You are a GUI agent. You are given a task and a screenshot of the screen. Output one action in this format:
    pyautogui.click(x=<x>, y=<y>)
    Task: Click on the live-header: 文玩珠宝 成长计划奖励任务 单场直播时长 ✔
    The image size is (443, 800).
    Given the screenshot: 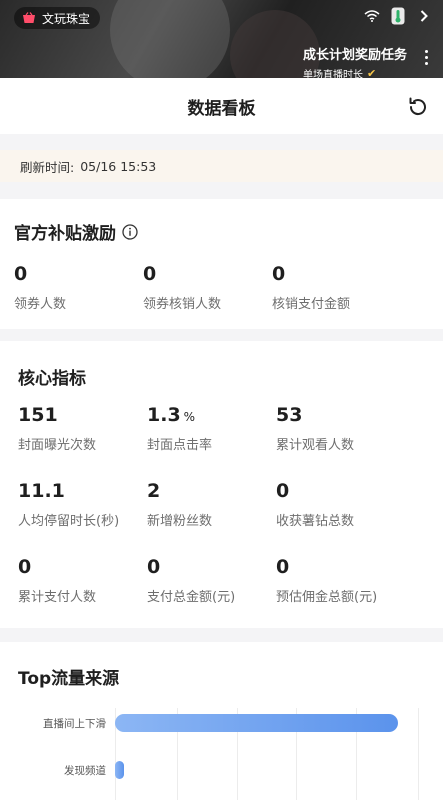 What is the action you would take?
    pyautogui.click(x=221, y=39)
    